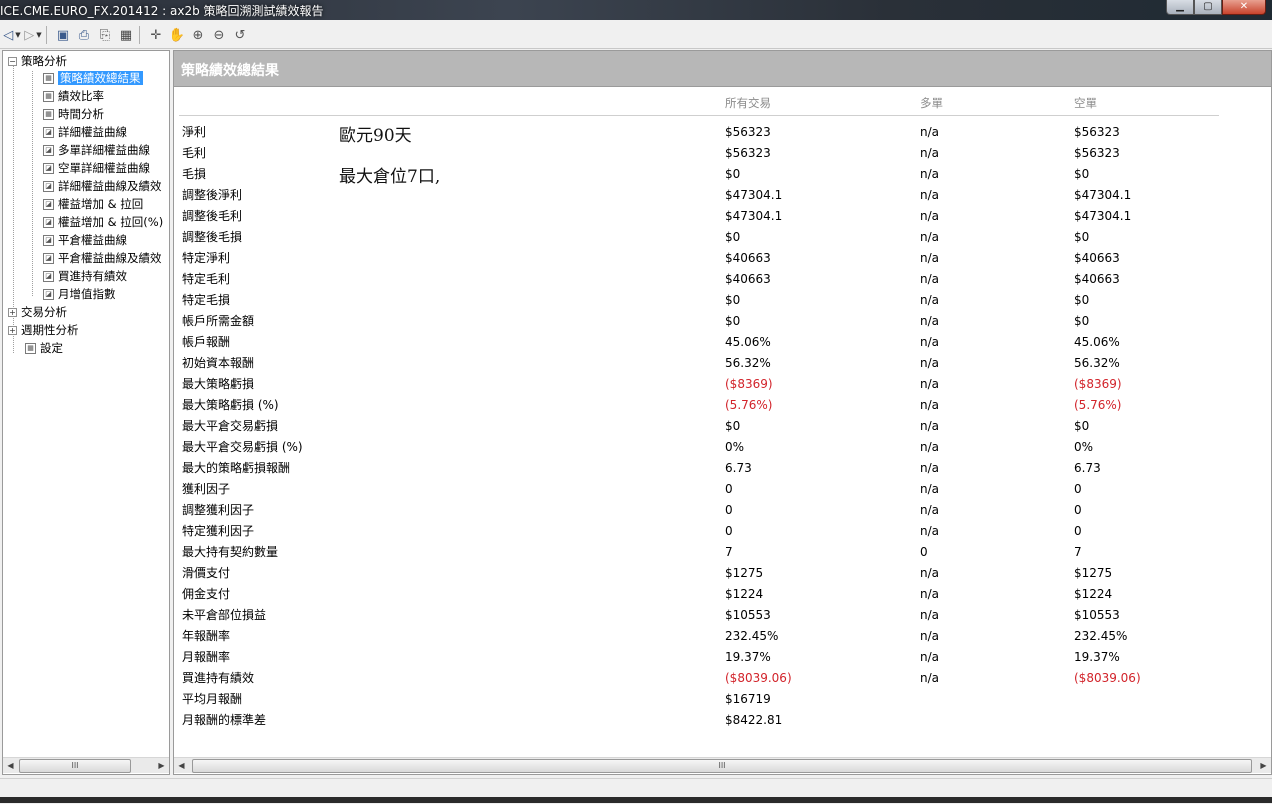 Image resolution: width=1272 pixels, height=804 pixels. What do you see at coordinates (63, 35) in the screenshot?
I see `save-icon: ▣` at bounding box center [63, 35].